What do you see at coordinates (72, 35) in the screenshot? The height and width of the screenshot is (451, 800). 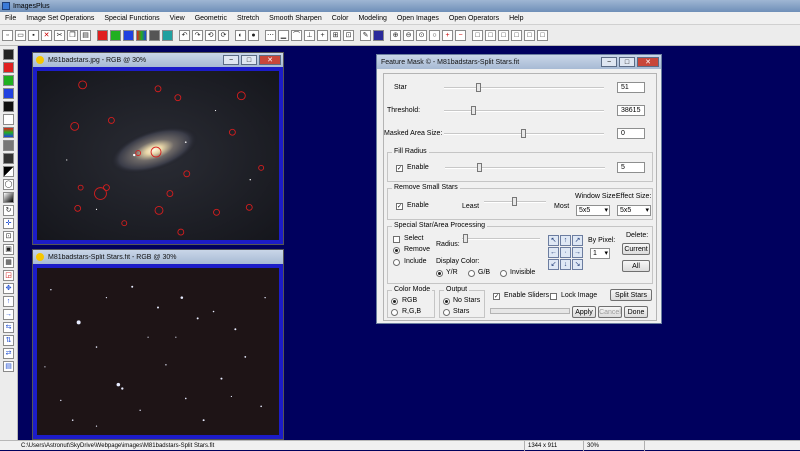 I see `copy-icon: ❐` at bounding box center [72, 35].